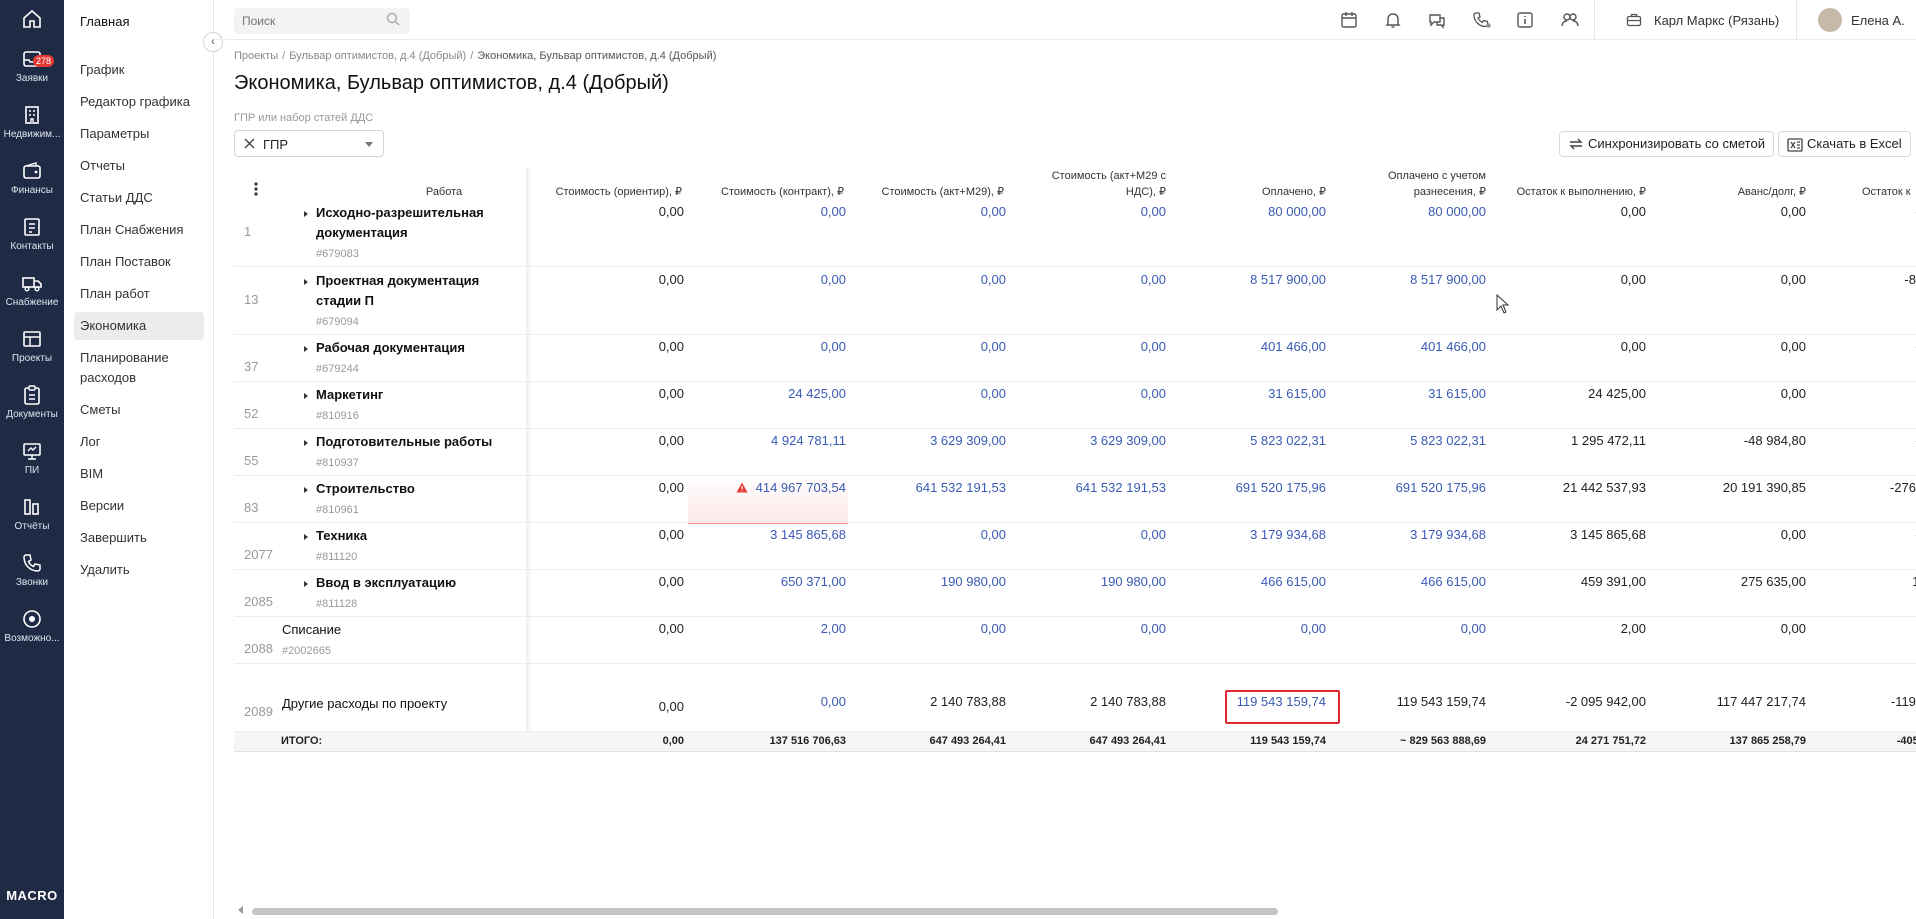 The height and width of the screenshot is (919, 1916). I want to click on row-name: Рабочая документация, so click(416, 348).